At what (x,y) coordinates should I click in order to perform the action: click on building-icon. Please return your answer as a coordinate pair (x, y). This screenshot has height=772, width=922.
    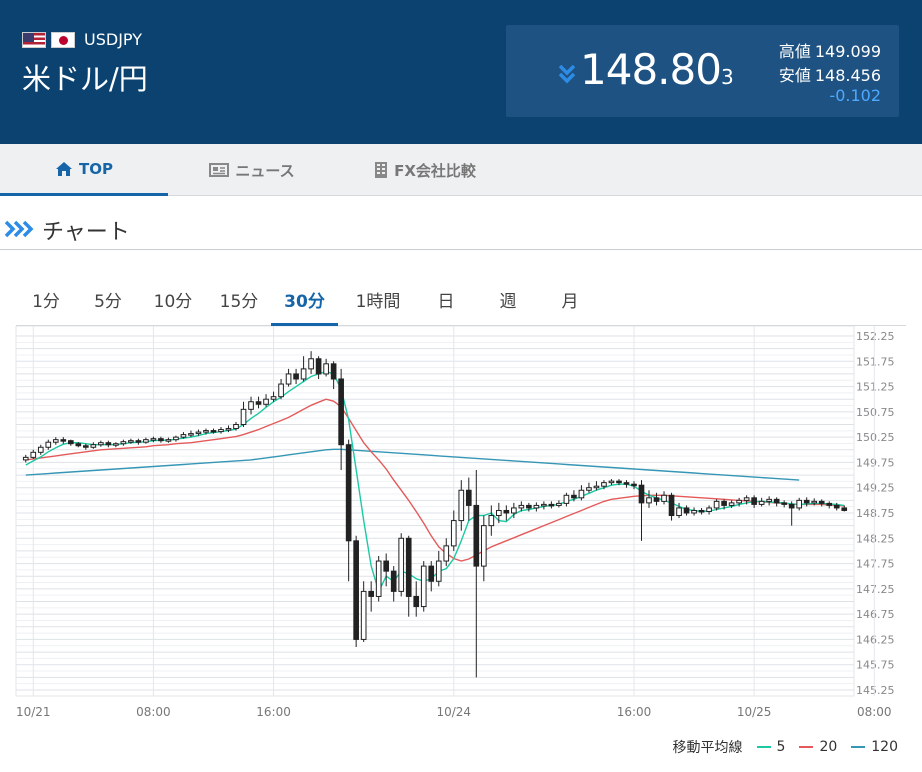
    Looking at the image, I should click on (381, 170).